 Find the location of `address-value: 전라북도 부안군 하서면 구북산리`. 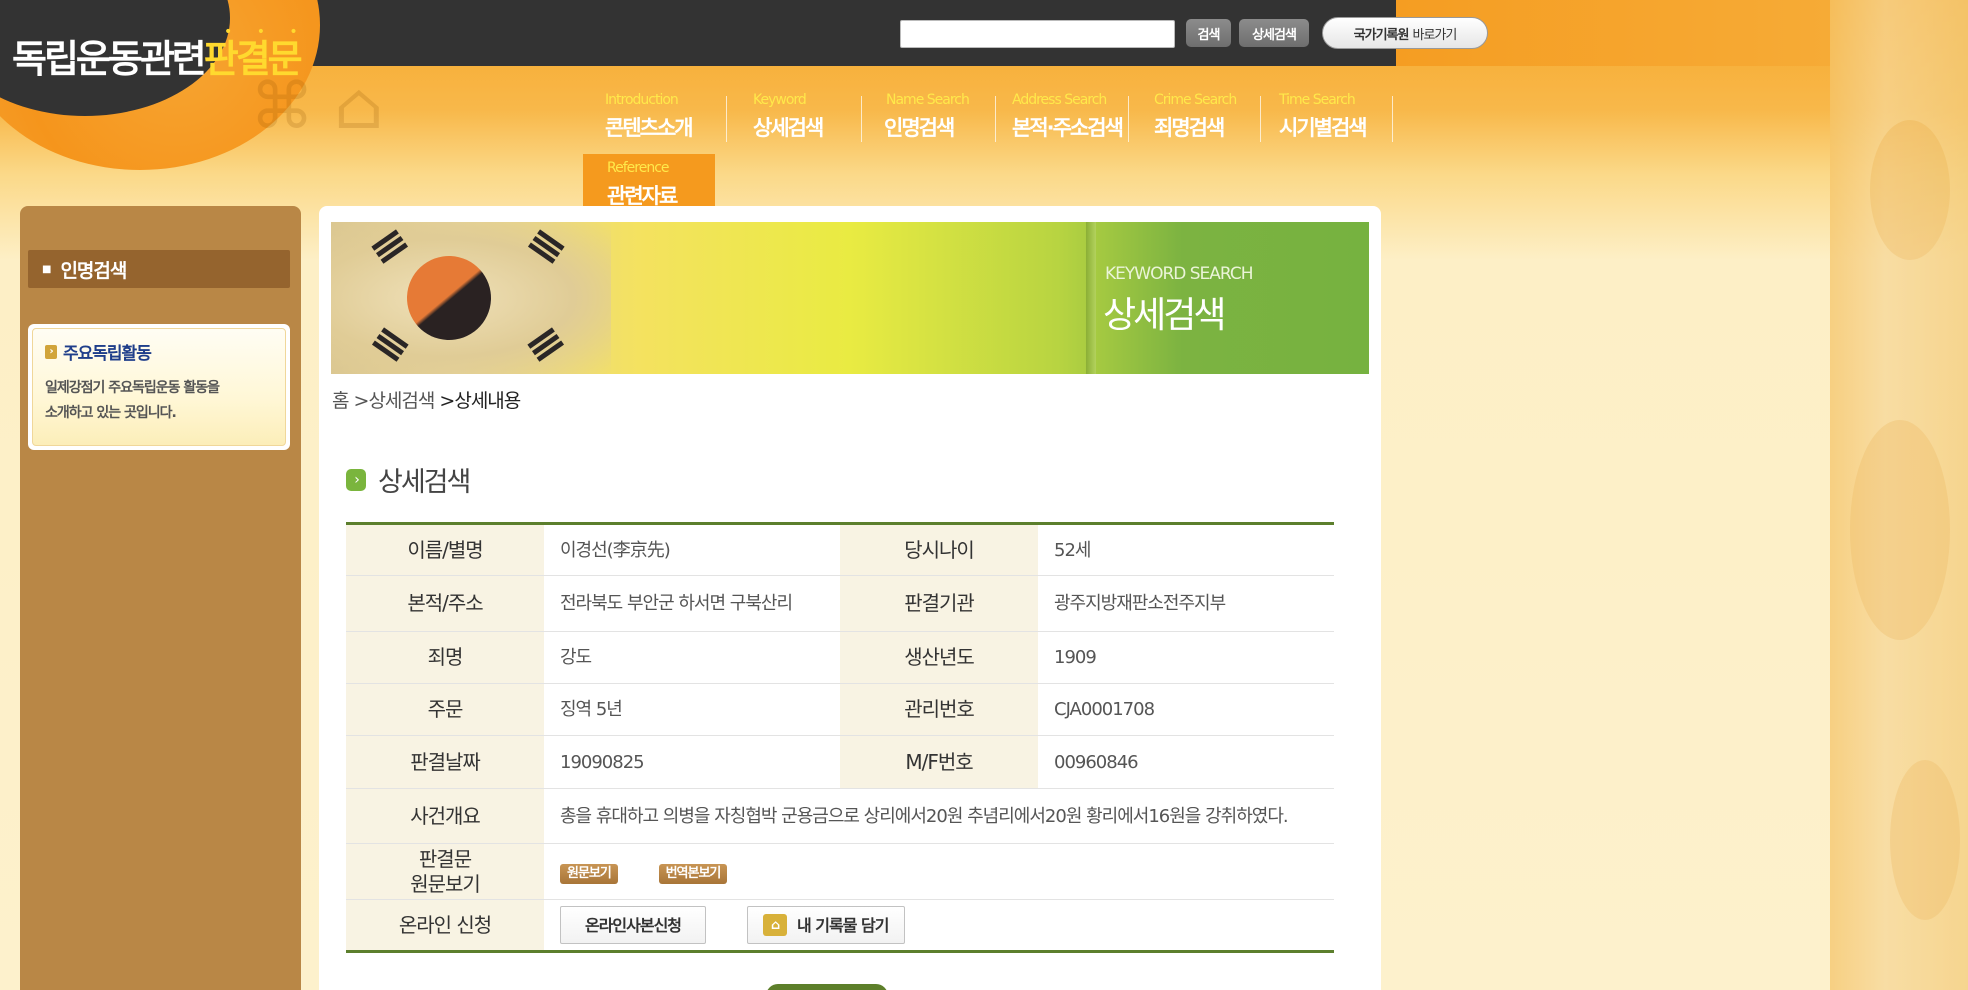

address-value: 전라북도 부안군 하서면 구북산리 is located at coordinates (692, 603).